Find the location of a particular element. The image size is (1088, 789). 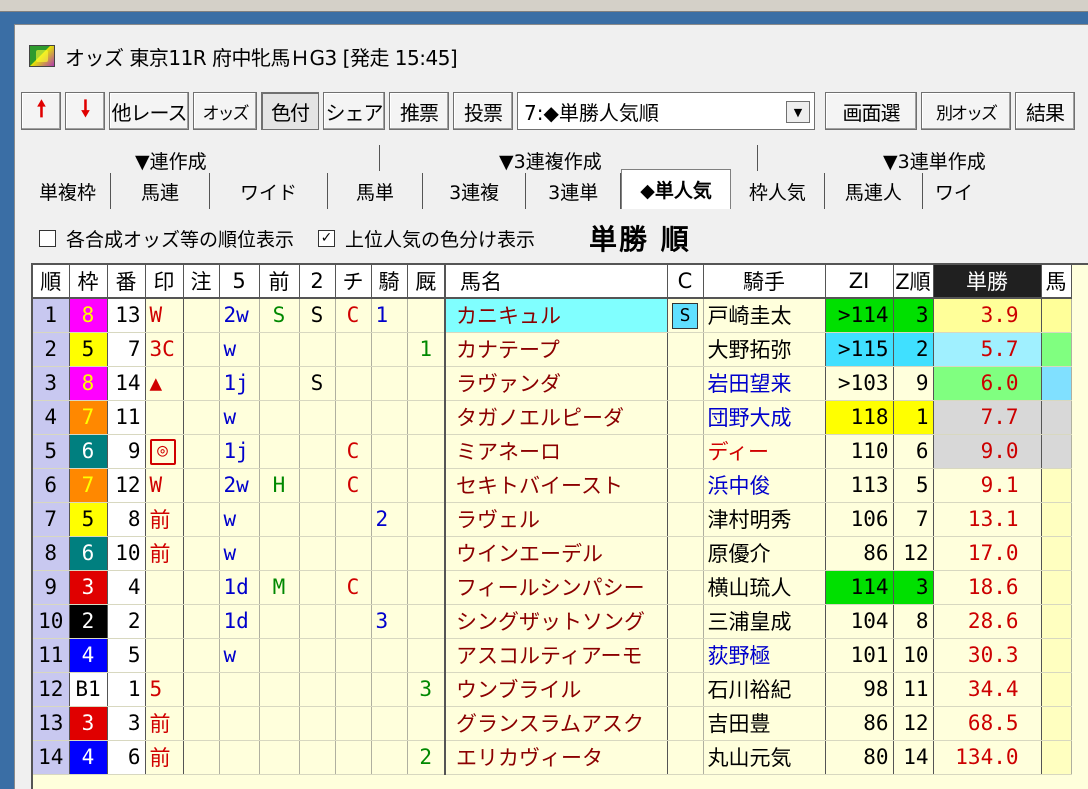

suihyo-button: 推票 is located at coordinates (419, 111).